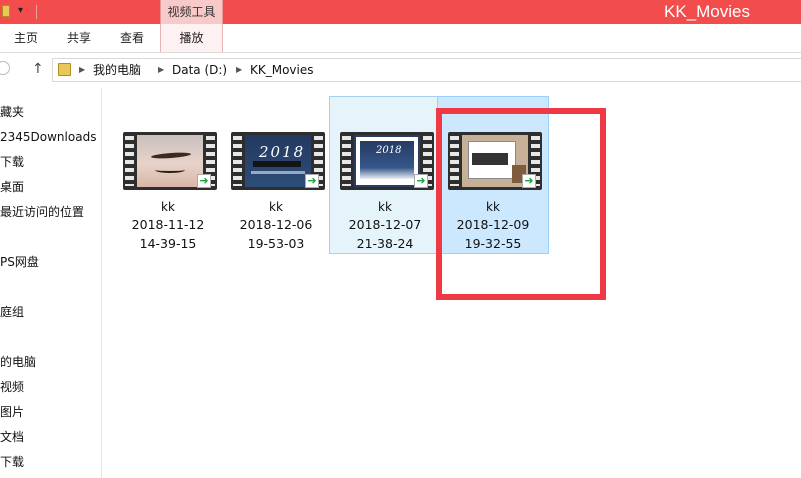  What do you see at coordinates (26, 38) in the screenshot?
I see `tab-home: 主页` at bounding box center [26, 38].